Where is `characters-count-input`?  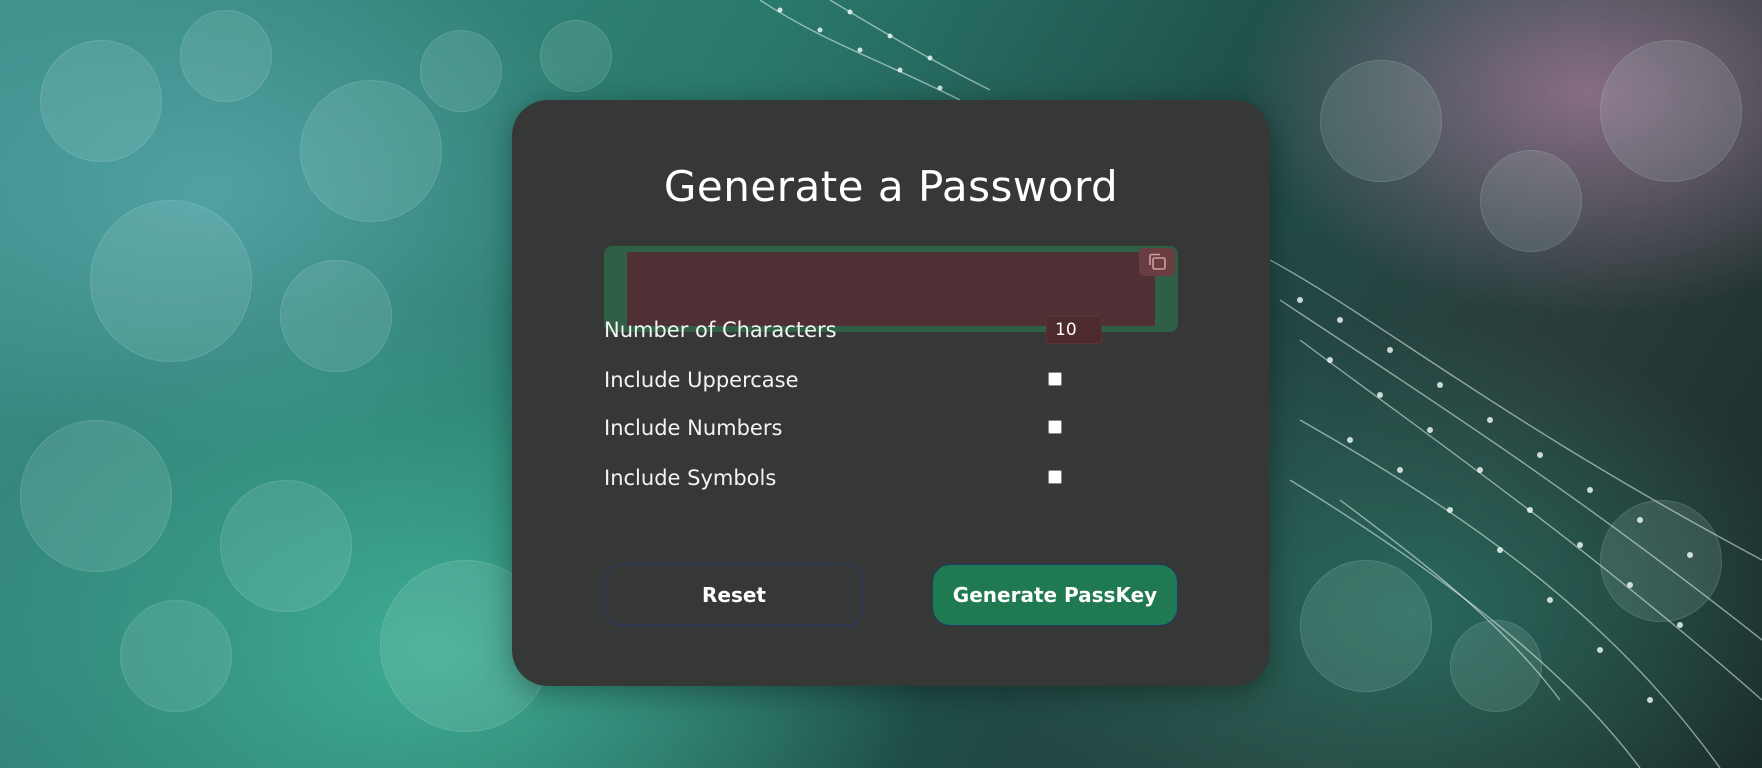 characters-count-input is located at coordinates (1074, 330).